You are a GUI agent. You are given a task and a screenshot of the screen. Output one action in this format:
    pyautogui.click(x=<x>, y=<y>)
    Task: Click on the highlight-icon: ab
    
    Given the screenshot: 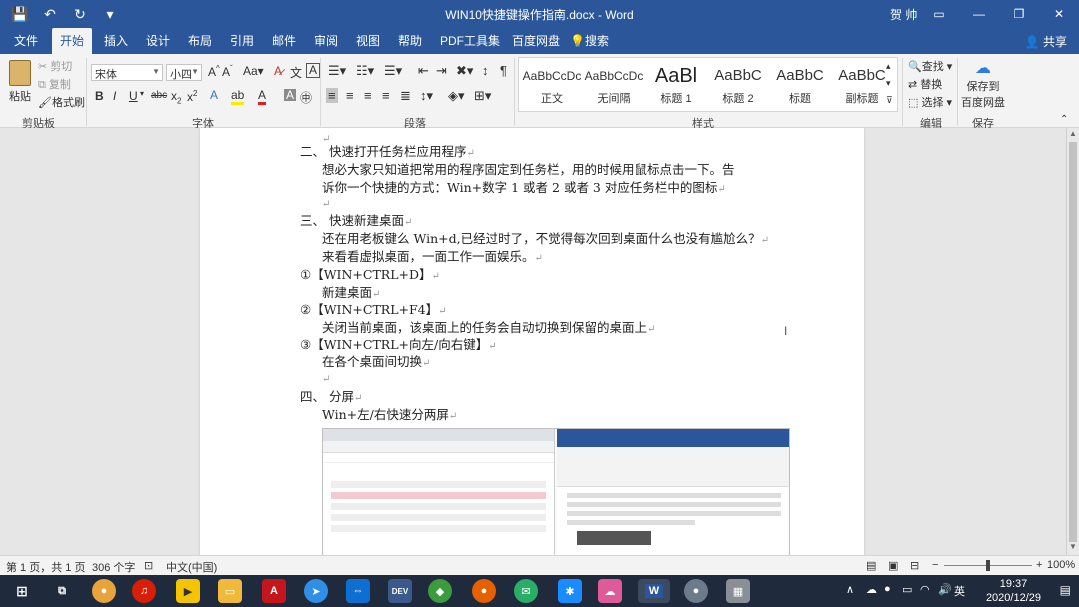 What is the action you would take?
    pyautogui.click(x=238, y=96)
    